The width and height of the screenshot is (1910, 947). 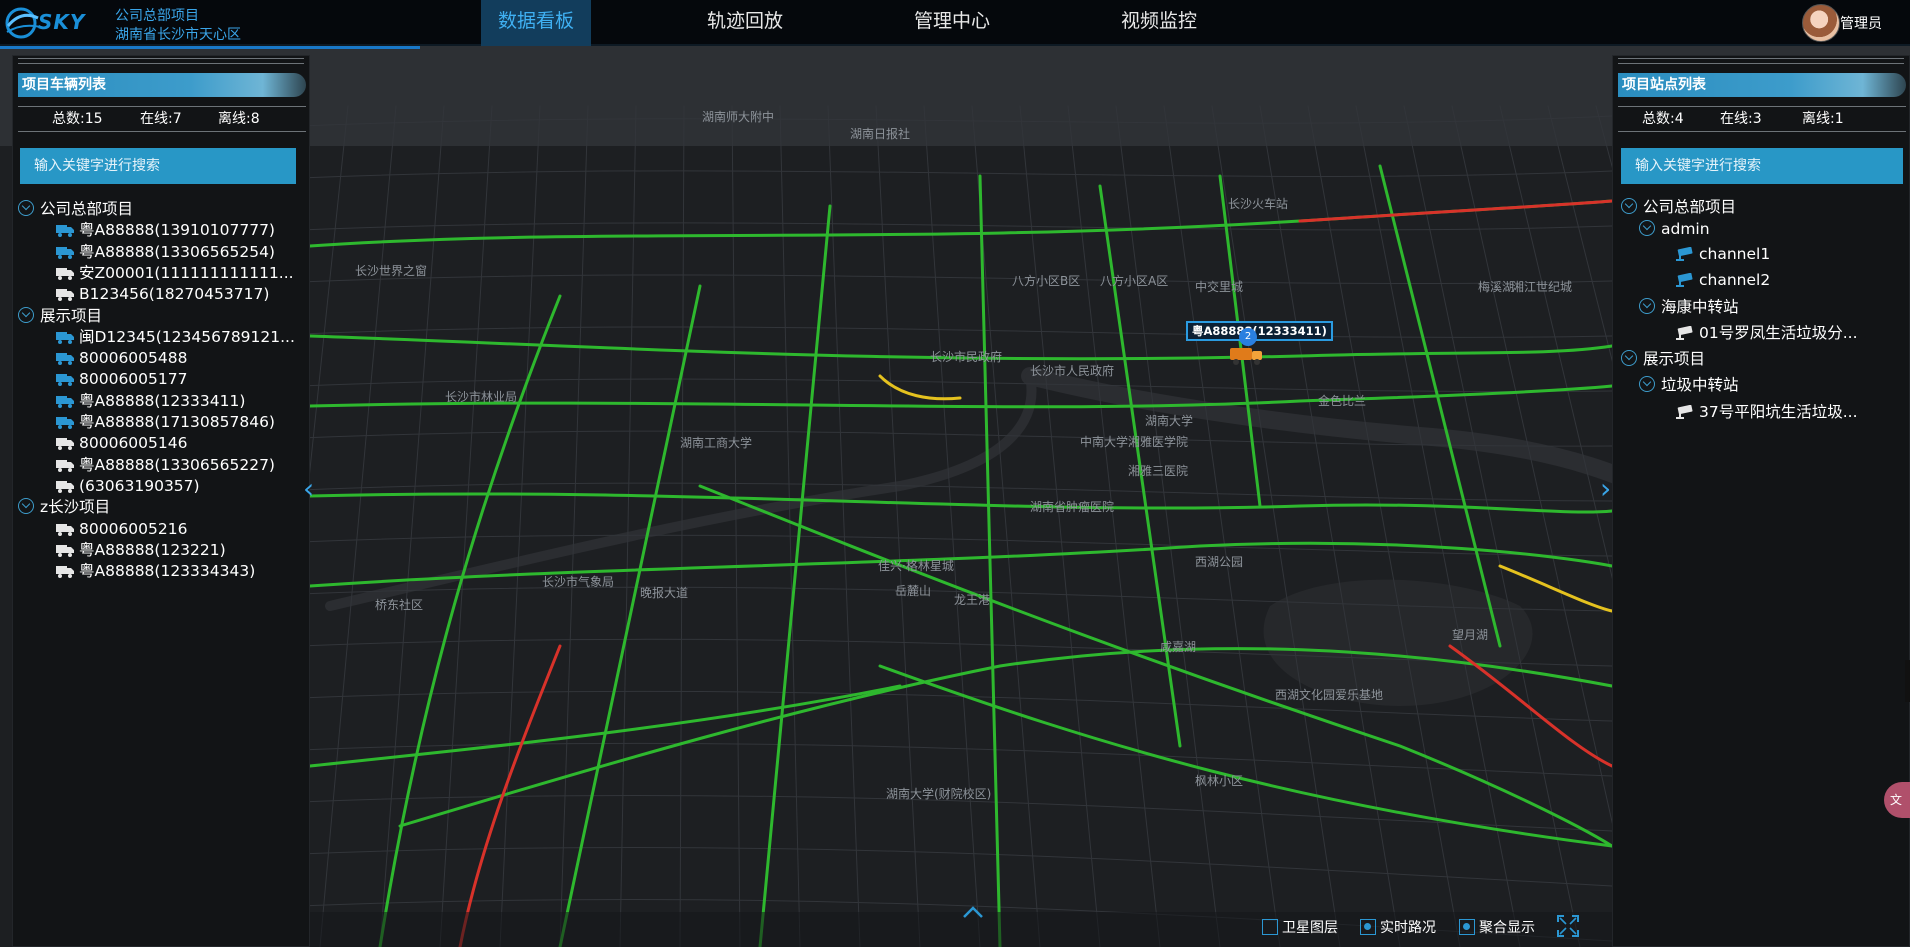 What do you see at coordinates (155, 571) in the screenshot?
I see `vehicle-list-item: 粤A88888(123334343)` at bounding box center [155, 571].